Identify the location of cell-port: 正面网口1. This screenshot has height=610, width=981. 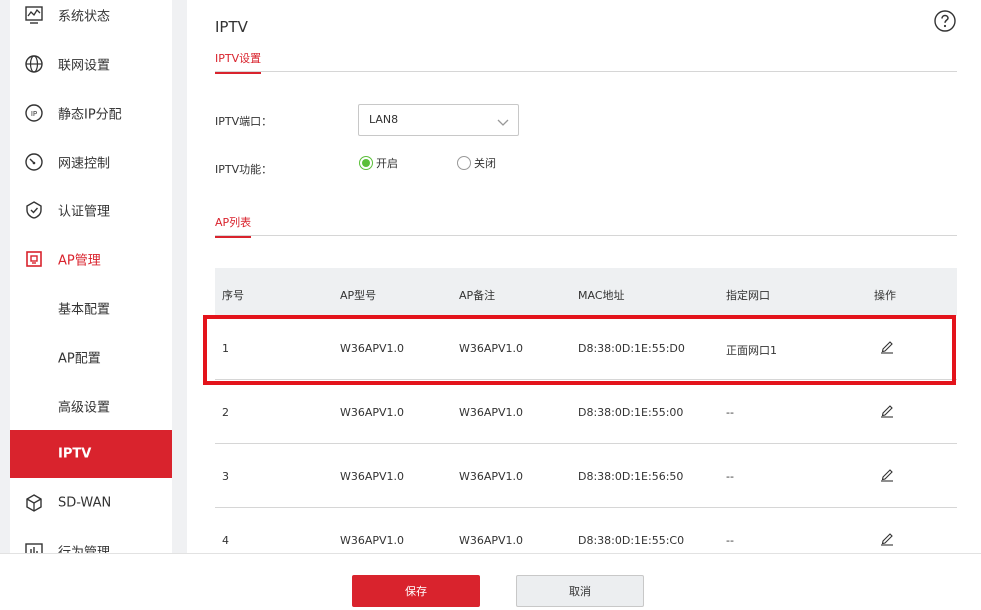
(751, 350).